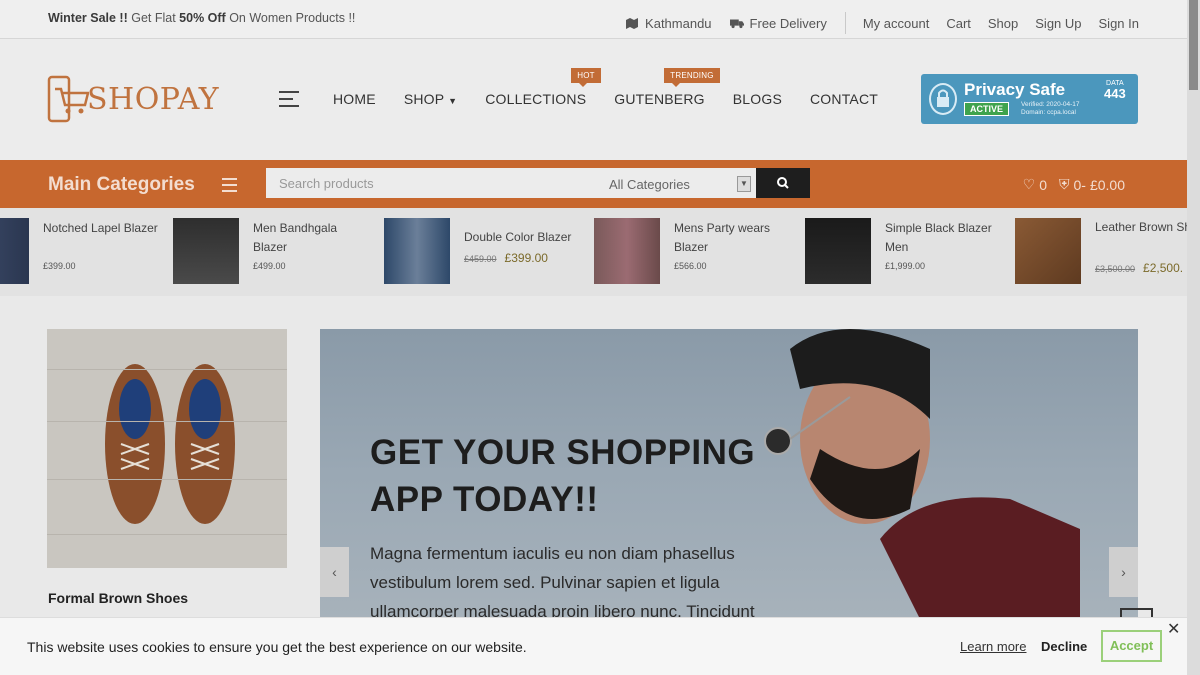 Image resolution: width=1200 pixels, height=675 pixels. What do you see at coordinates (958, 23) in the screenshot?
I see `cart-link: Cart` at bounding box center [958, 23].